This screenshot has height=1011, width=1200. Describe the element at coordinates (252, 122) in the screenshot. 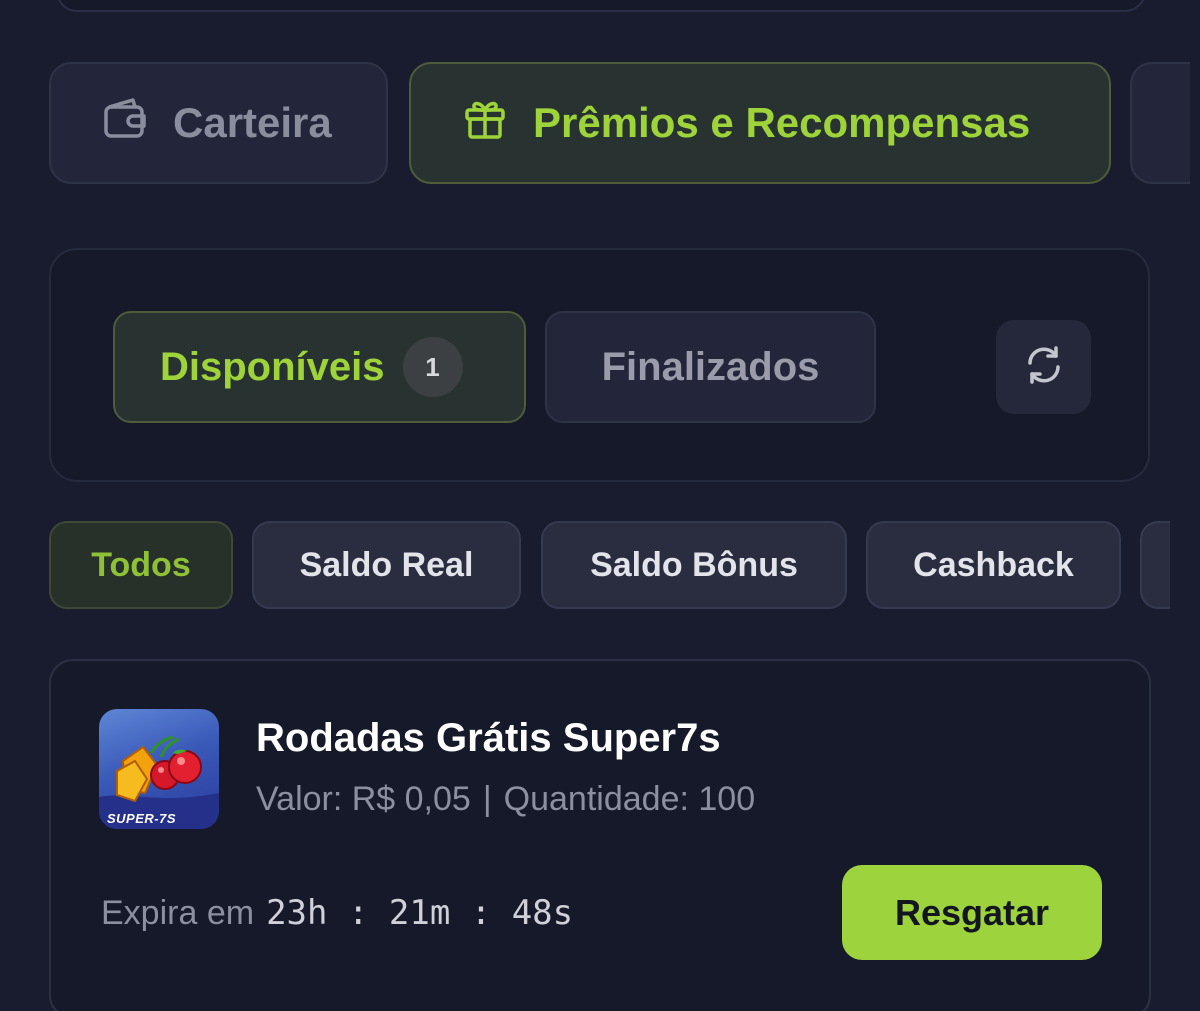

I see `tab-wallet-label: Carteira` at that location.